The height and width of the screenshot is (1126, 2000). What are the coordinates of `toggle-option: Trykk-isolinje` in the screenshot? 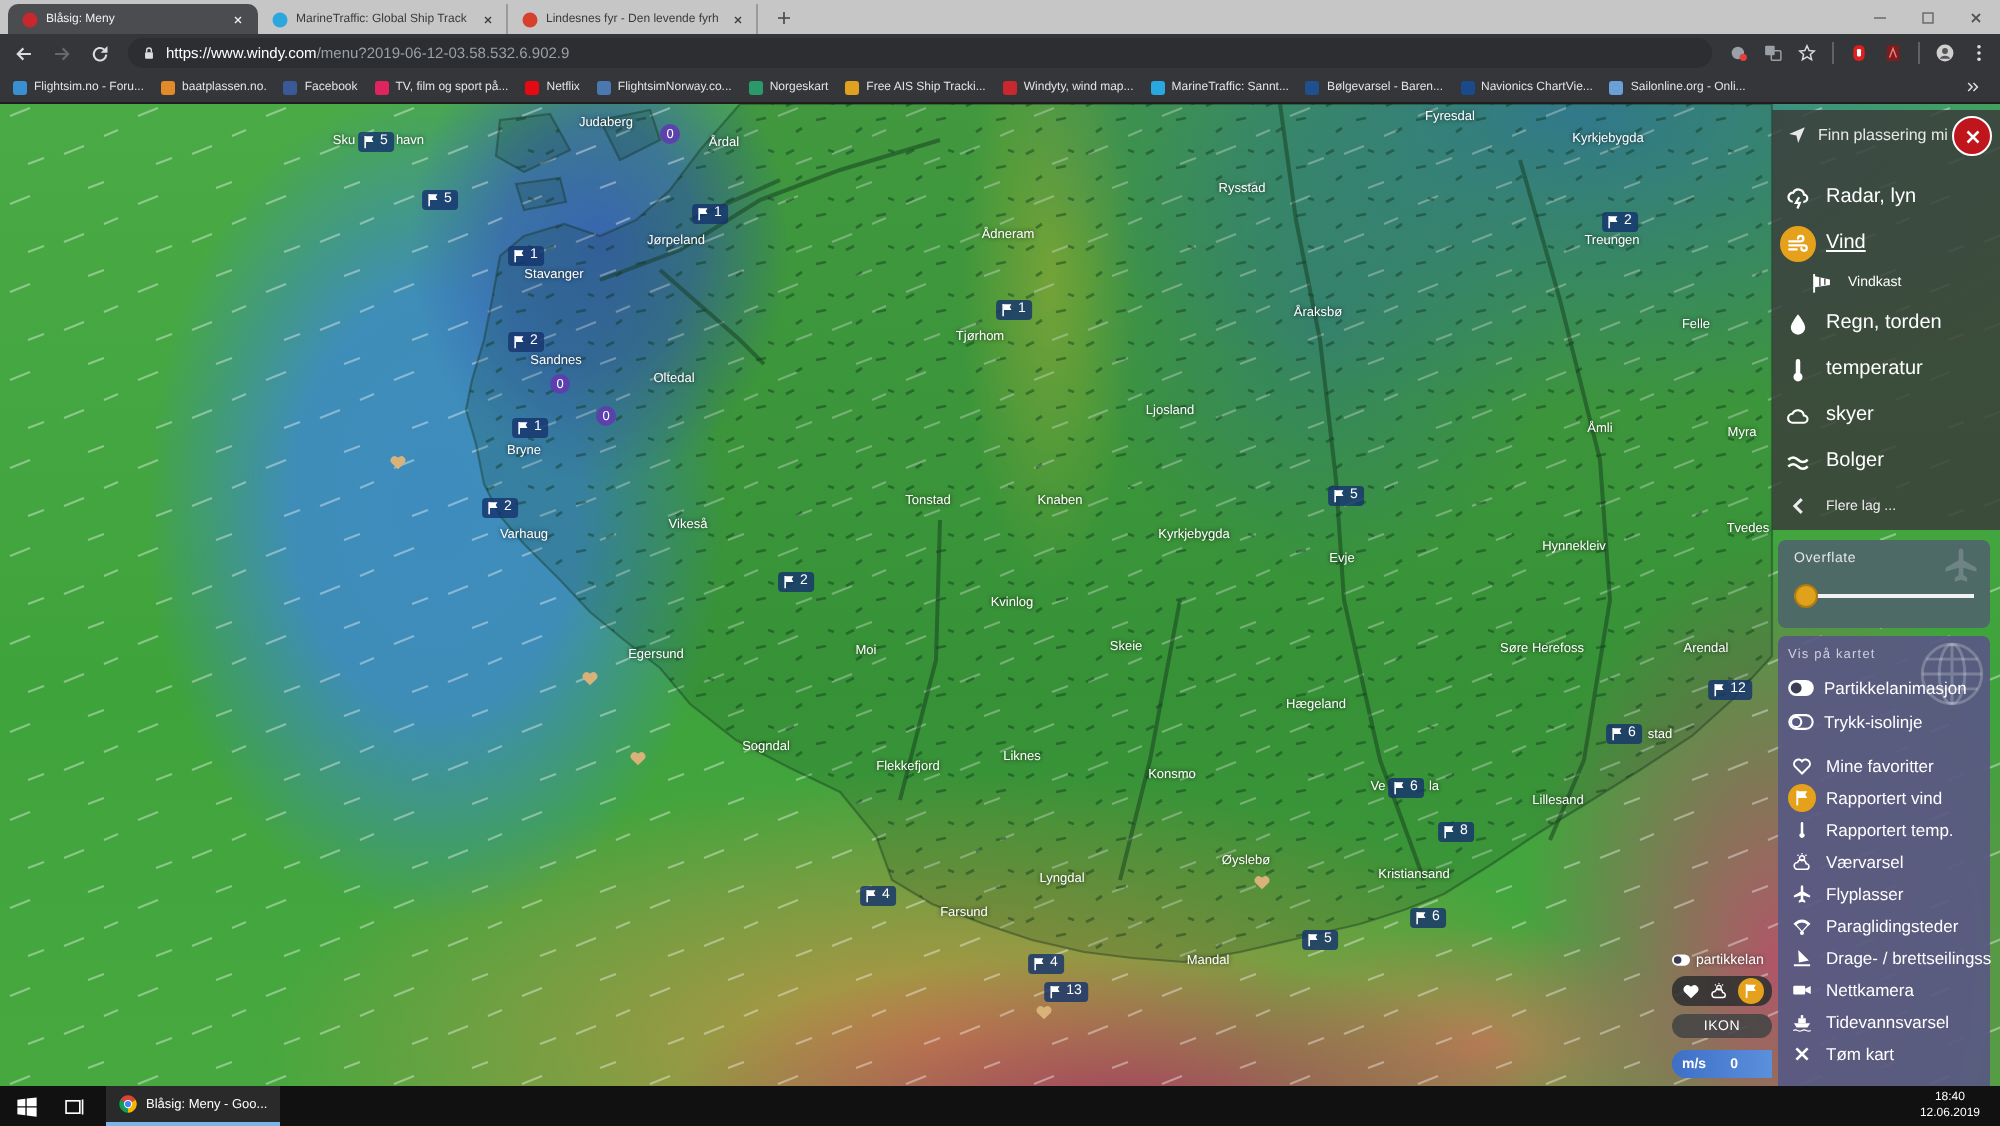 It's located at (1855, 721).